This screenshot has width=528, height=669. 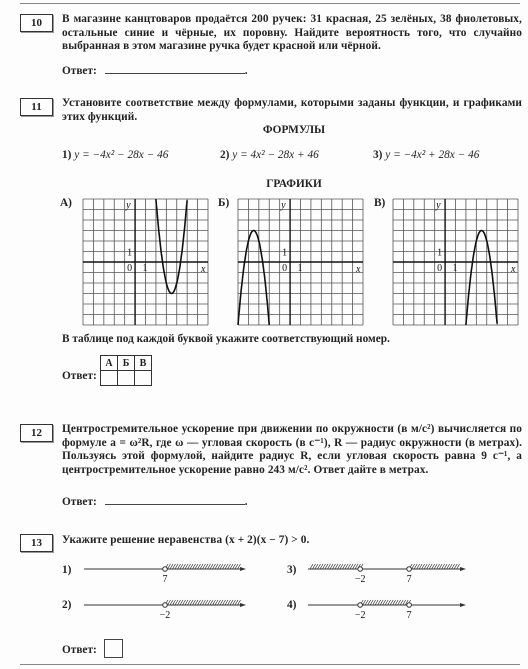 I want to click on graphs-title: ГРАФИКИ, so click(x=294, y=184).